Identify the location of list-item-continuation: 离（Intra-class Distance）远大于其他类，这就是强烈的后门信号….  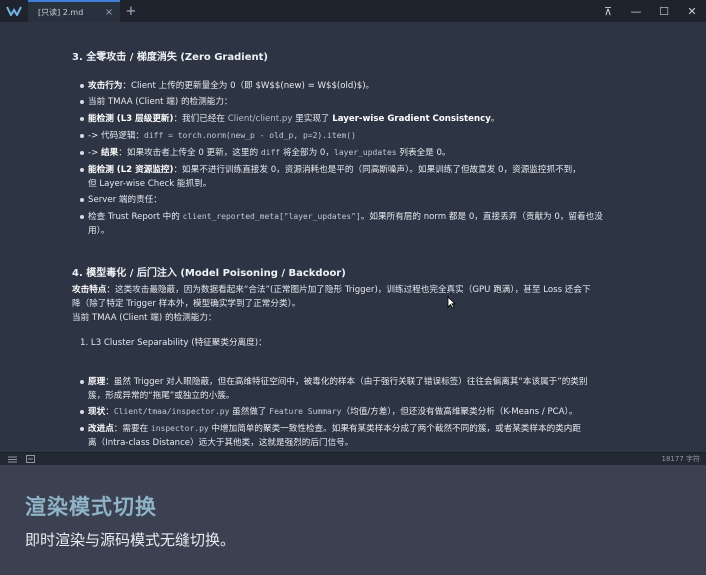
(221, 443).